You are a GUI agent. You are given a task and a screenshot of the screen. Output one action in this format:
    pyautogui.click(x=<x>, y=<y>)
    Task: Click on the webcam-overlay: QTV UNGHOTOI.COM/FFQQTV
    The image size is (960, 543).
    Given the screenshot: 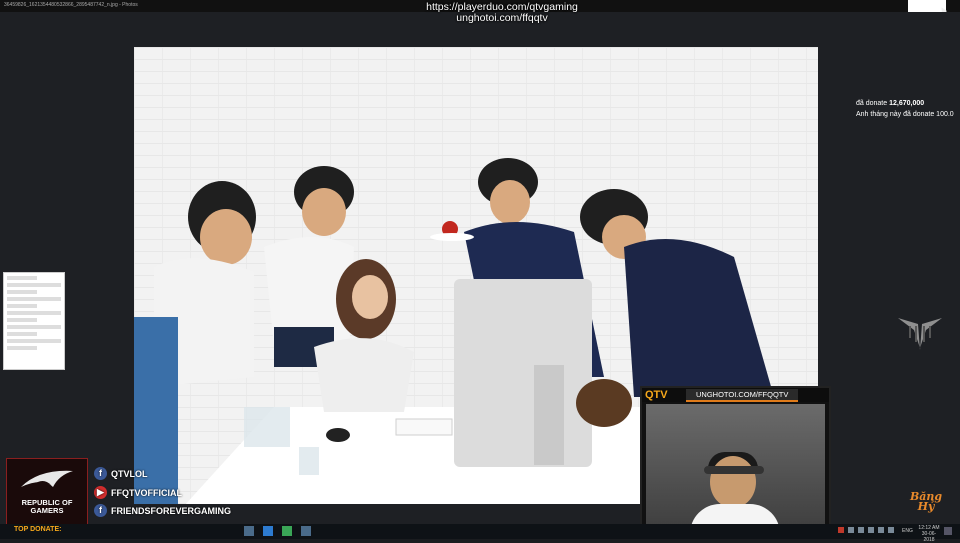 What is the action you would take?
    pyautogui.click(x=735, y=462)
    